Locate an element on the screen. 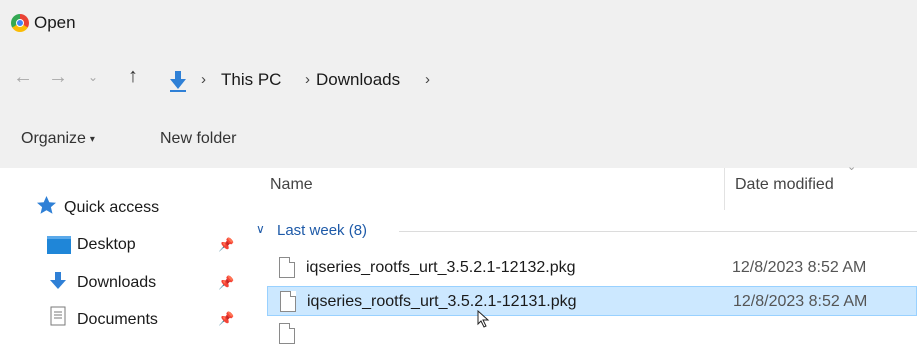  window-title: Open is located at coordinates (55, 22).